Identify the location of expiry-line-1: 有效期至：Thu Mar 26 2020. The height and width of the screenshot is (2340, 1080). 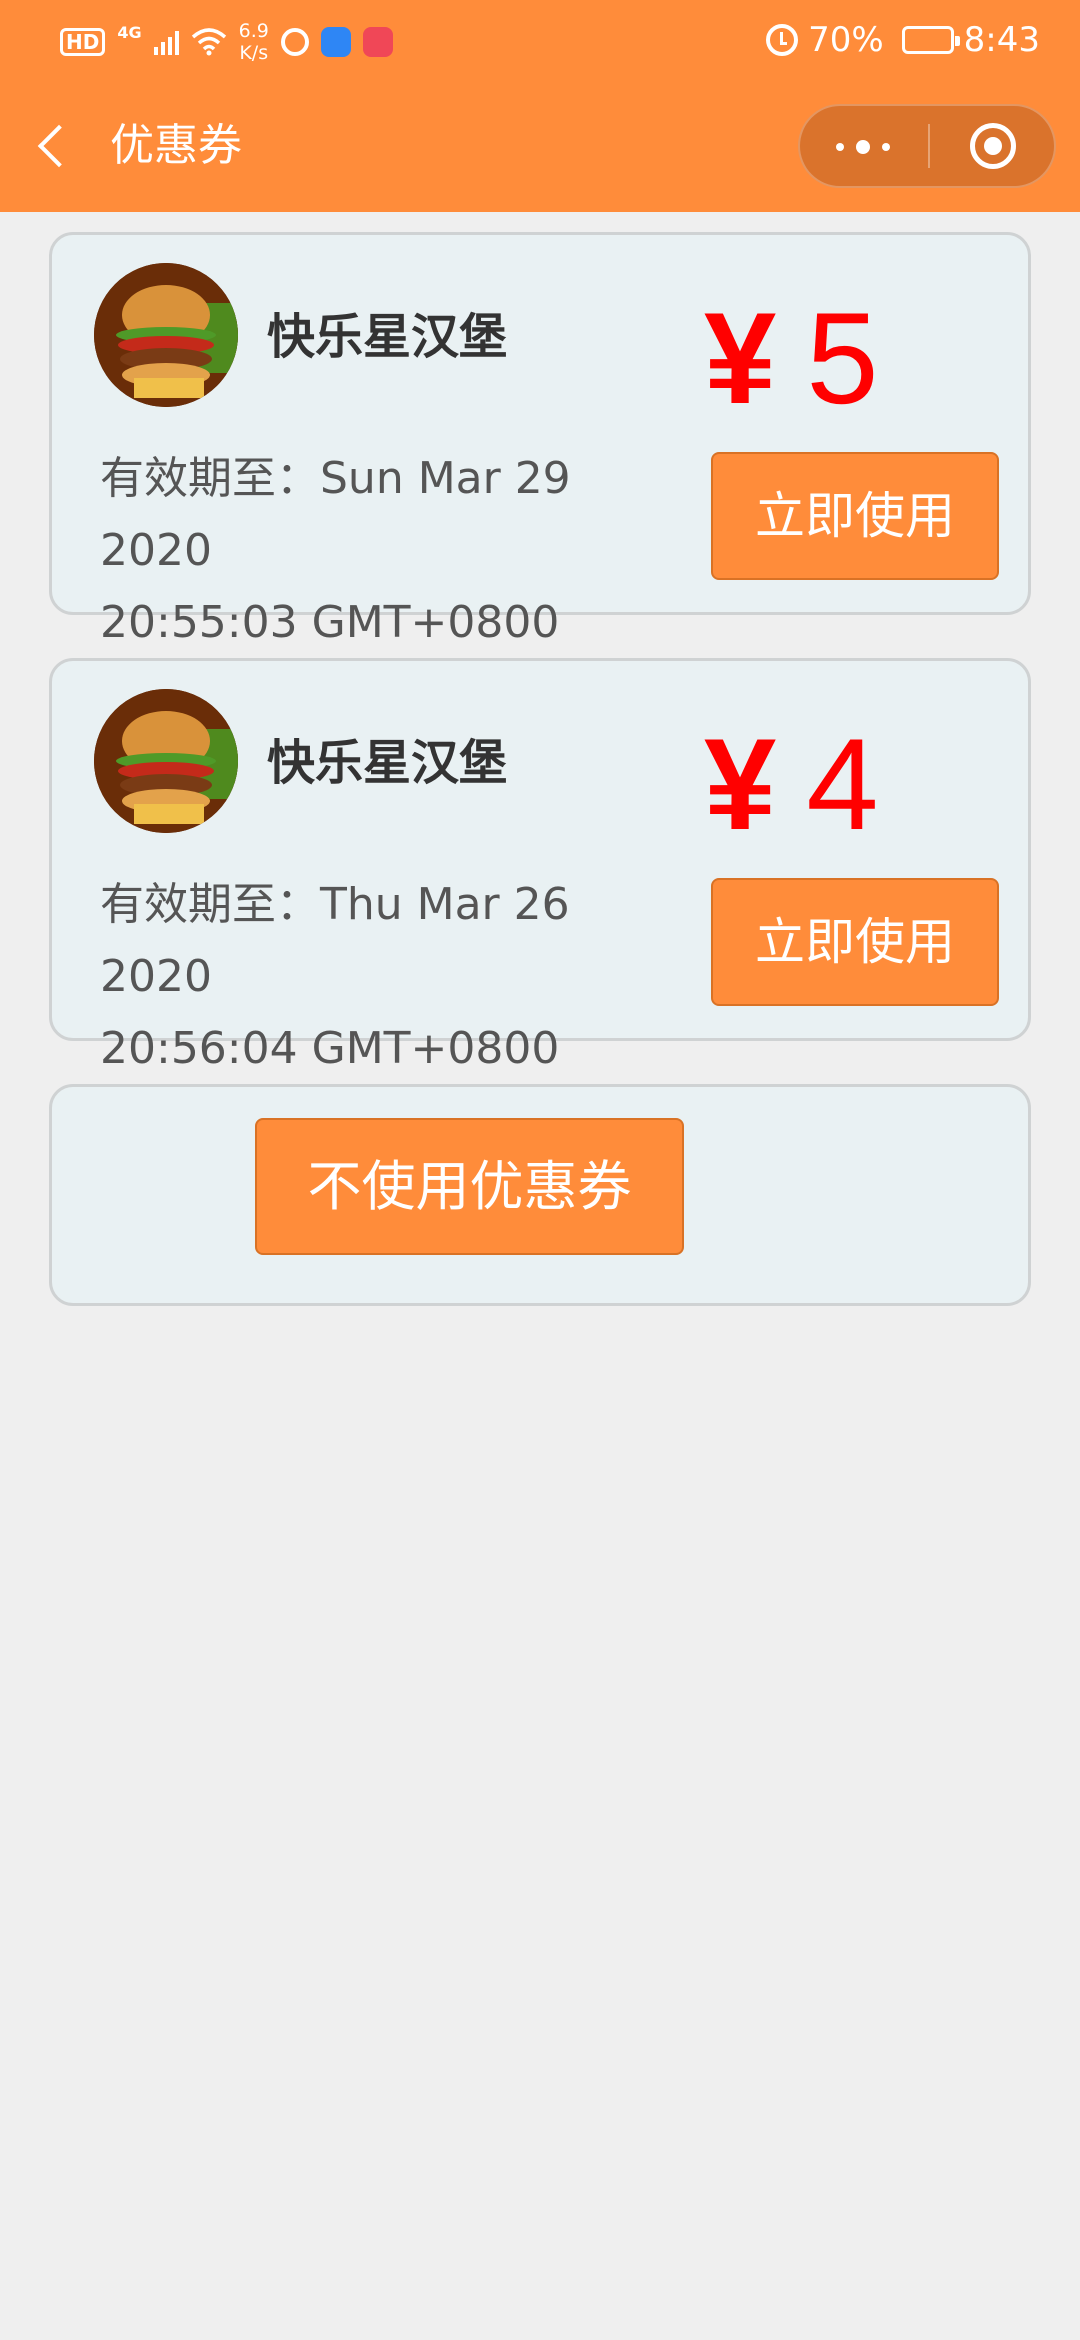
(335, 940).